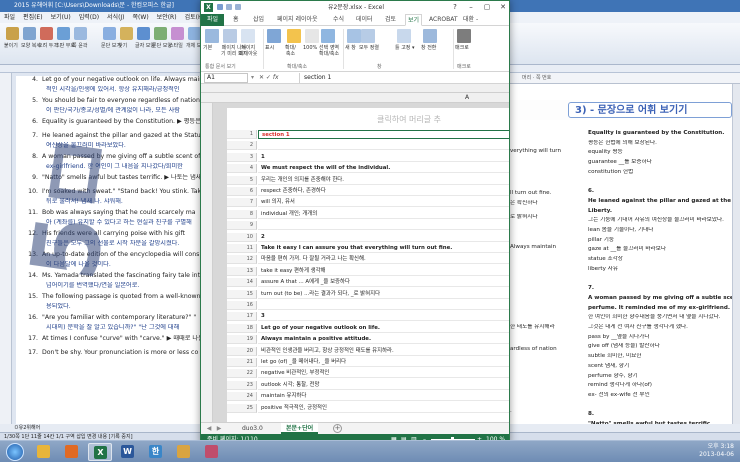  I want to click on row-header: 20, so click(242, 351).